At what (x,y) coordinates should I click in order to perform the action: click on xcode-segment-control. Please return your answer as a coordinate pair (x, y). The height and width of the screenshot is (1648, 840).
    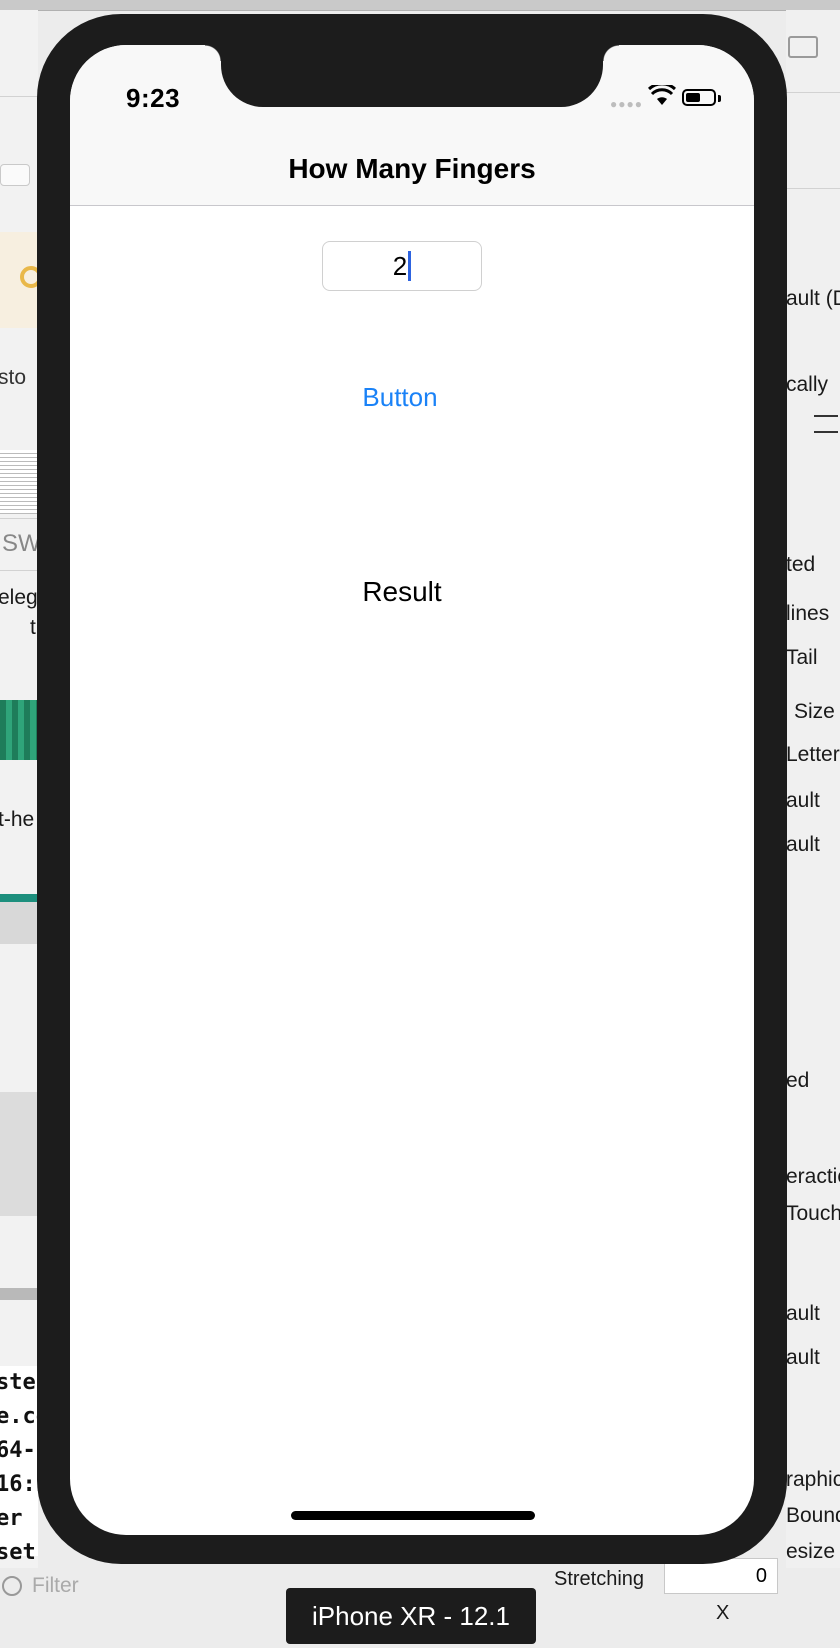
    Looking at the image, I should click on (15, 175).